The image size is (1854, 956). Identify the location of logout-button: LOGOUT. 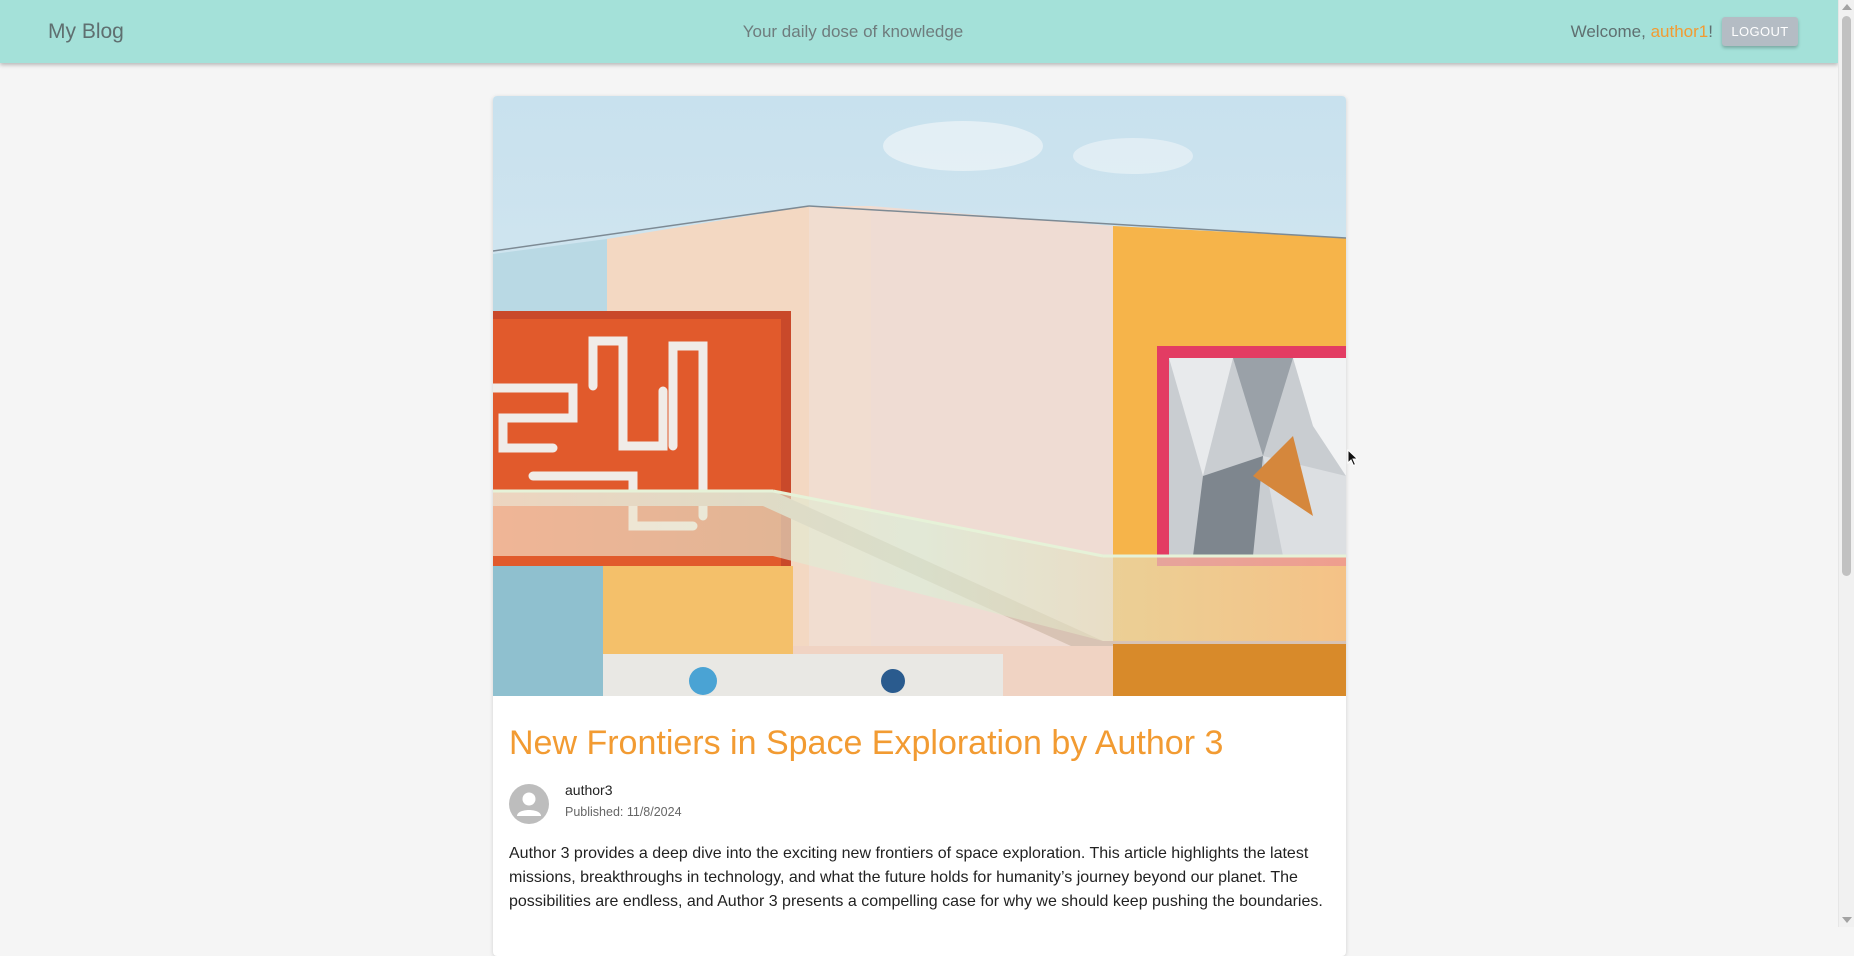
(1760, 31).